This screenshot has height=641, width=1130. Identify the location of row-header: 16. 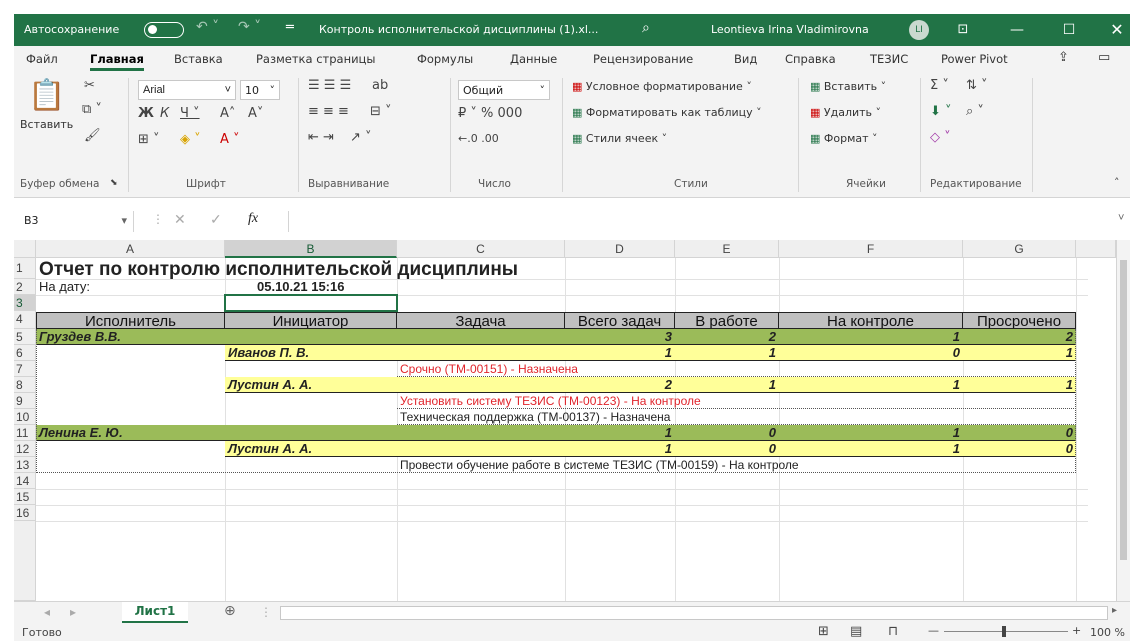
(25, 513).